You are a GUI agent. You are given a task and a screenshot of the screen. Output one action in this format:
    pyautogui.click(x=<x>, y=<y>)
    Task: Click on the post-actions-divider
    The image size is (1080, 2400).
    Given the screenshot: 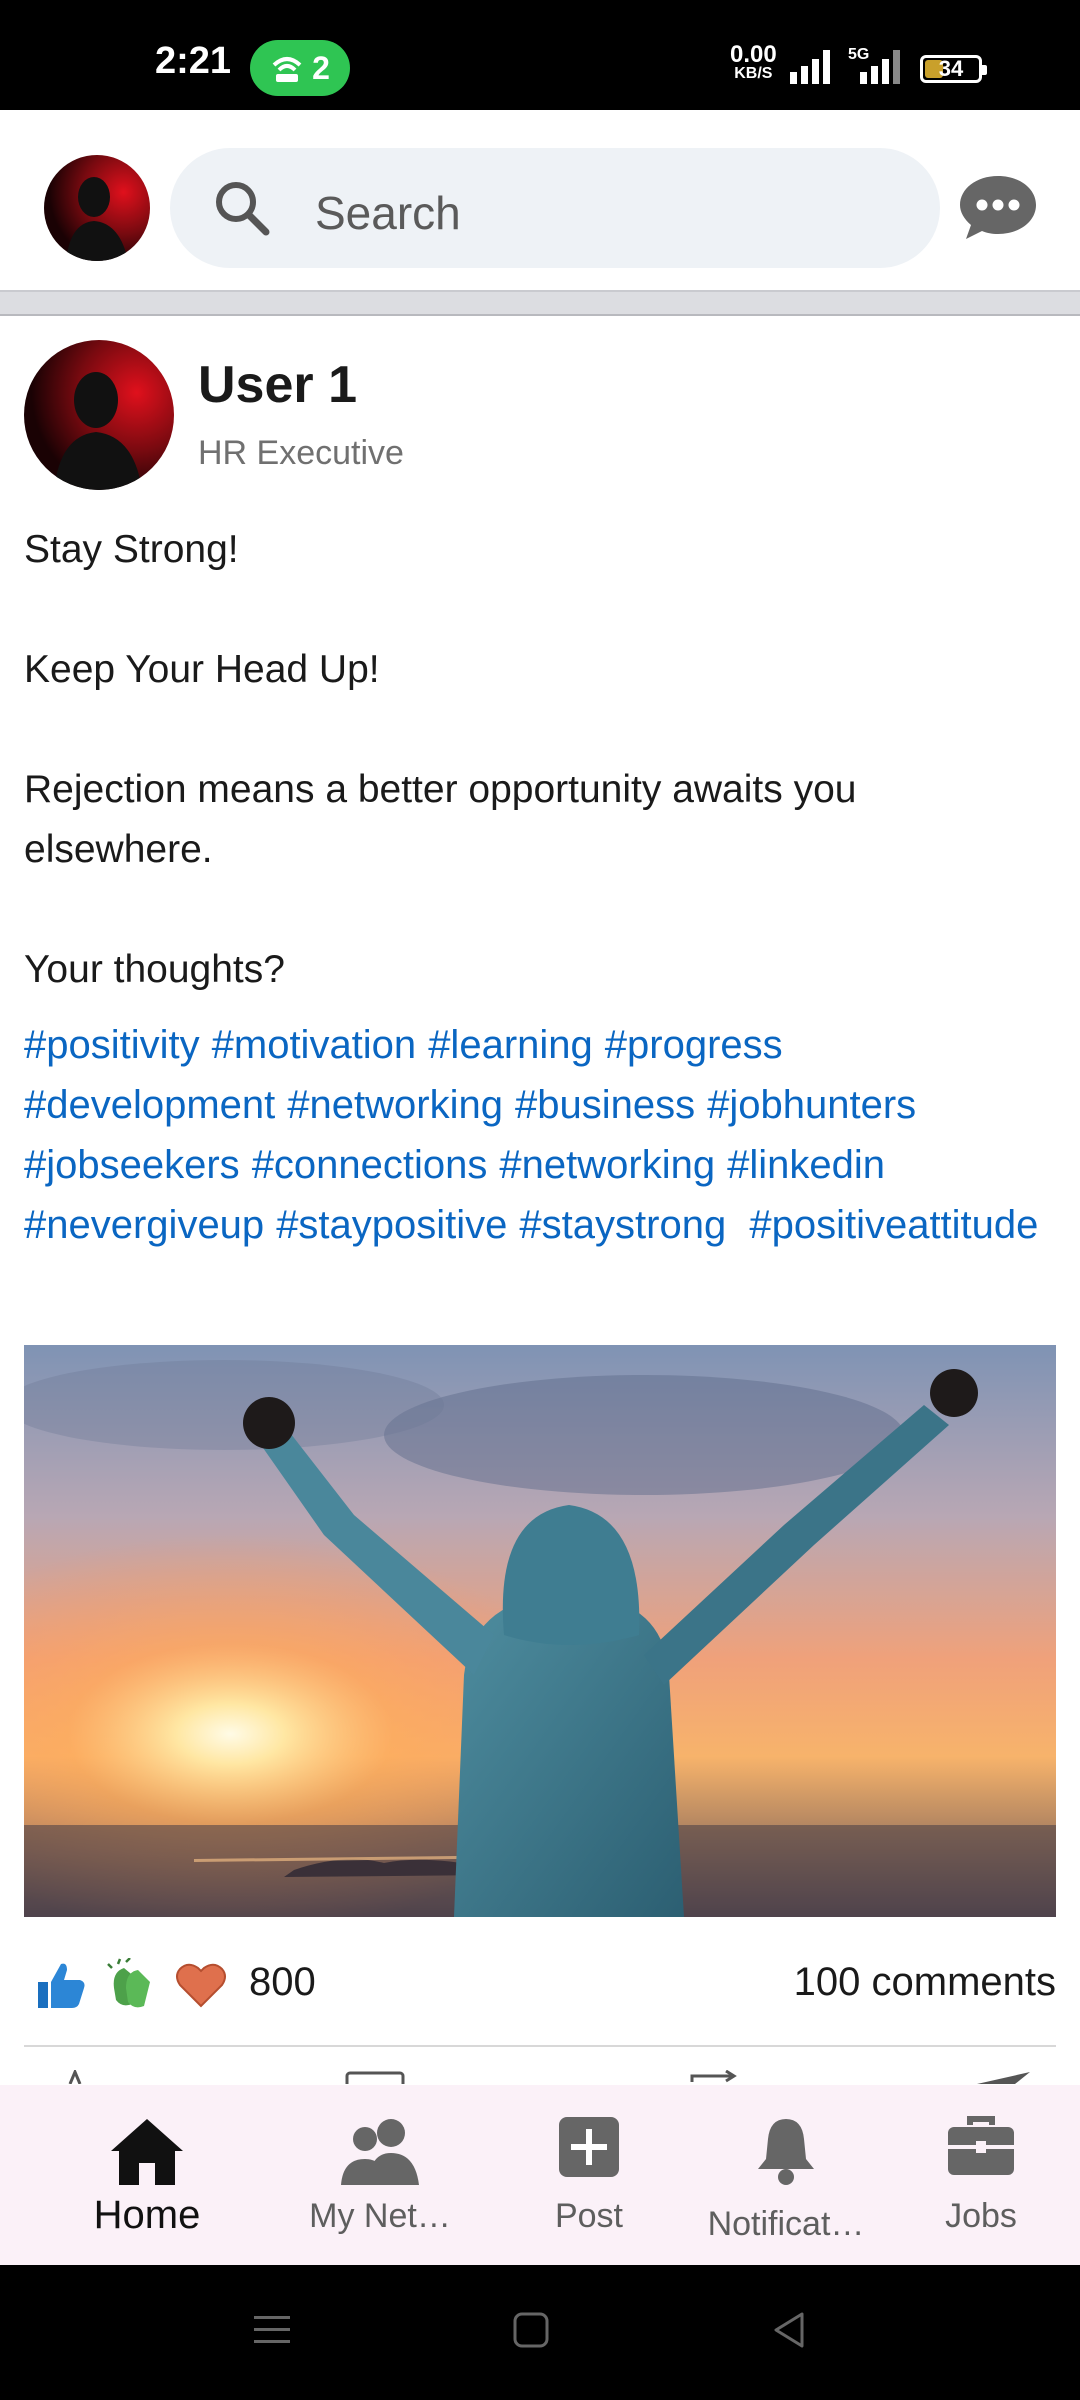 What is the action you would take?
    pyautogui.click(x=540, y=2046)
    